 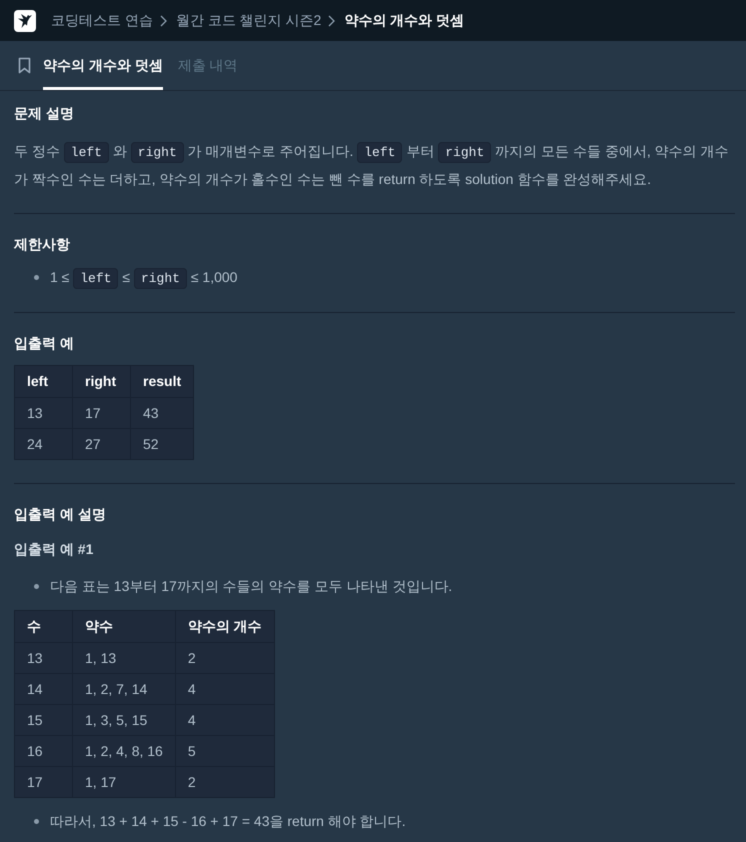 What do you see at coordinates (44, 113) in the screenshot?
I see `section-heading: 문제 설명` at bounding box center [44, 113].